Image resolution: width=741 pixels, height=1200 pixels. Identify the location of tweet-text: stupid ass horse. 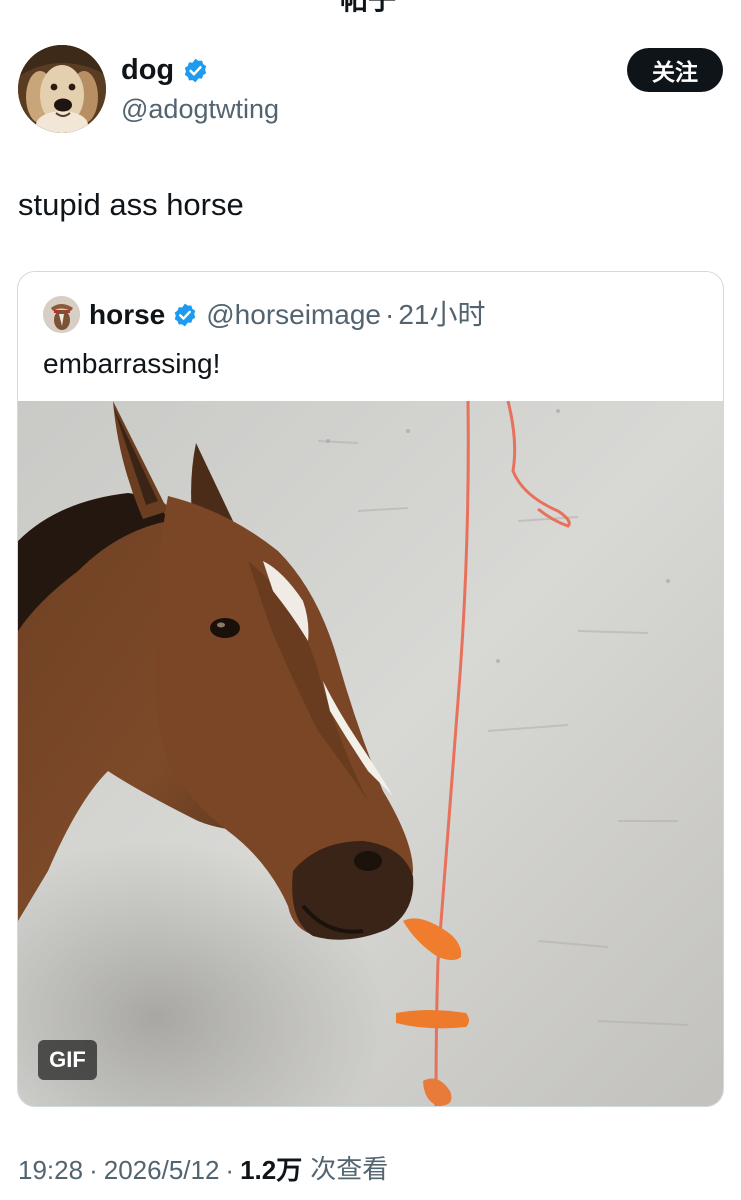
(131, 204).